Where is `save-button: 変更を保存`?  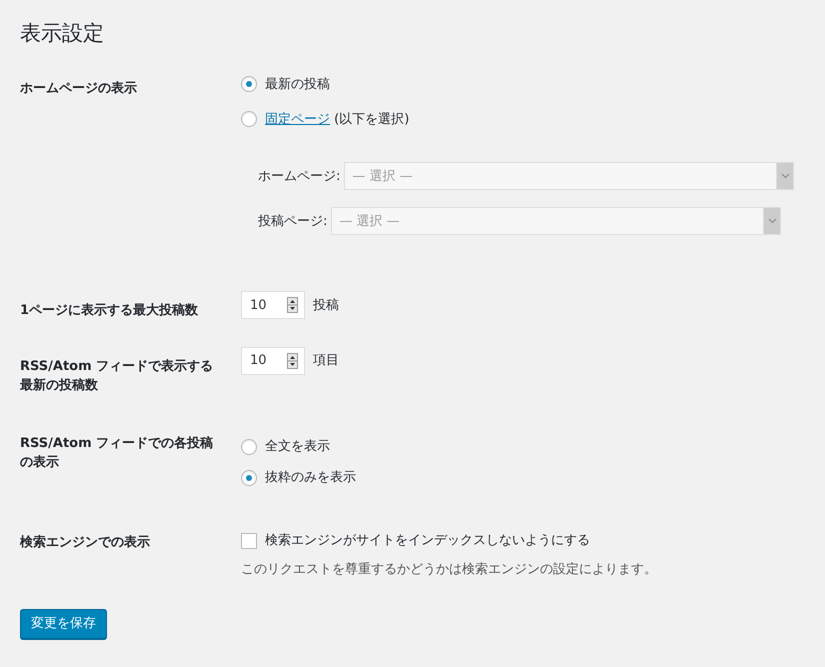 save-button: 変更を保存 is located at coordinates (63, 624).